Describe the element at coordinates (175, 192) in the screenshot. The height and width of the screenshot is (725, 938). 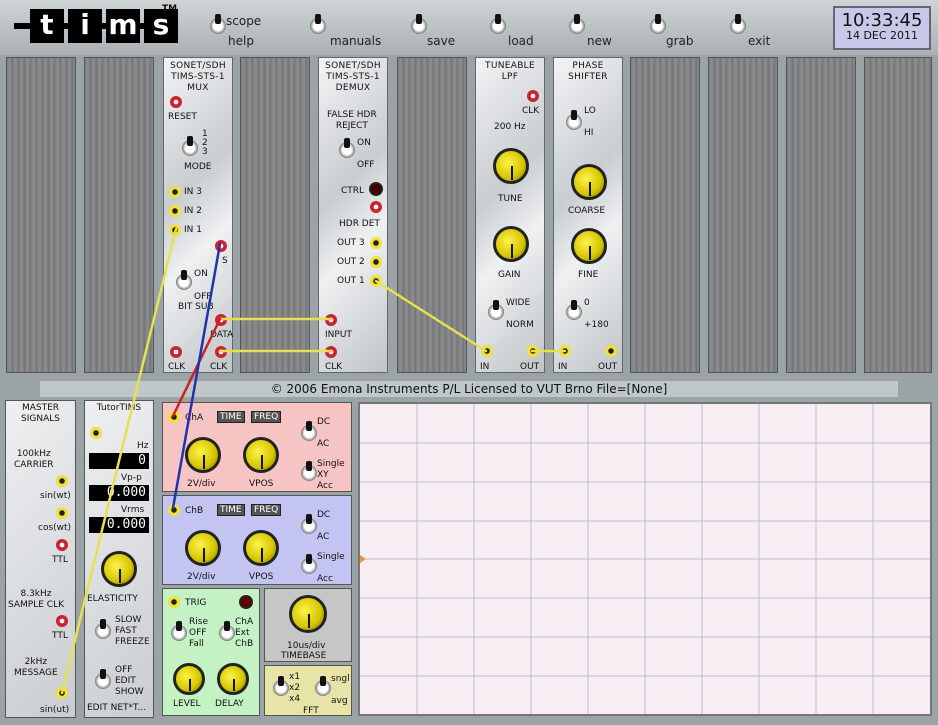
I see `in3-socket` at that location.